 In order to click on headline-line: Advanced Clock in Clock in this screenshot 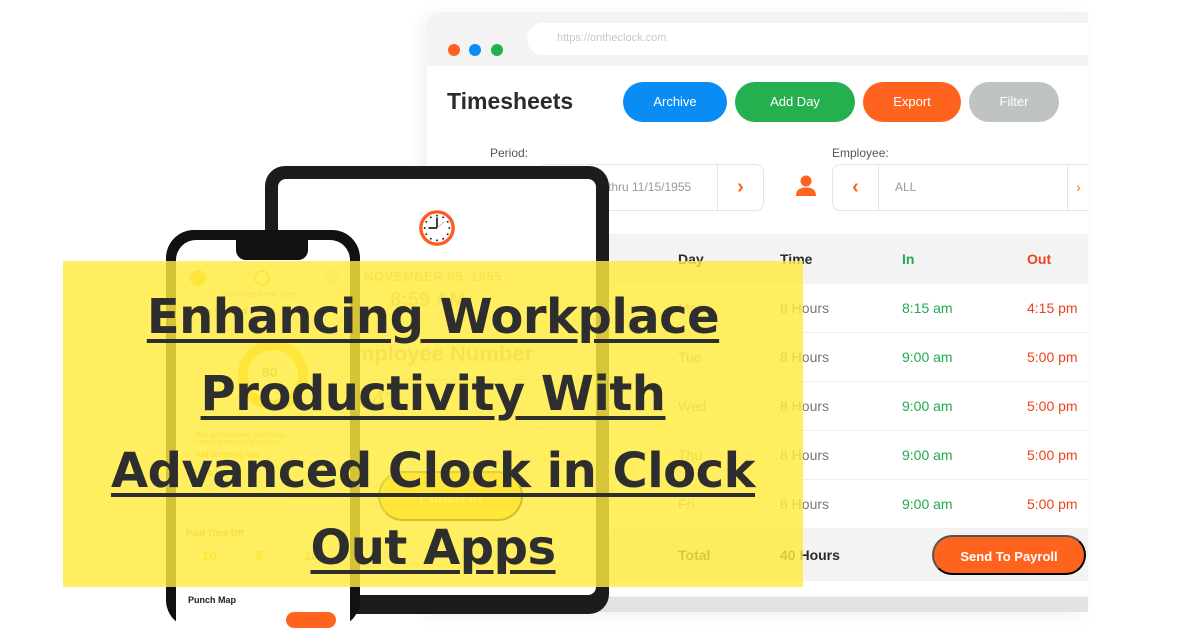, I will do `click(433, 471)`.